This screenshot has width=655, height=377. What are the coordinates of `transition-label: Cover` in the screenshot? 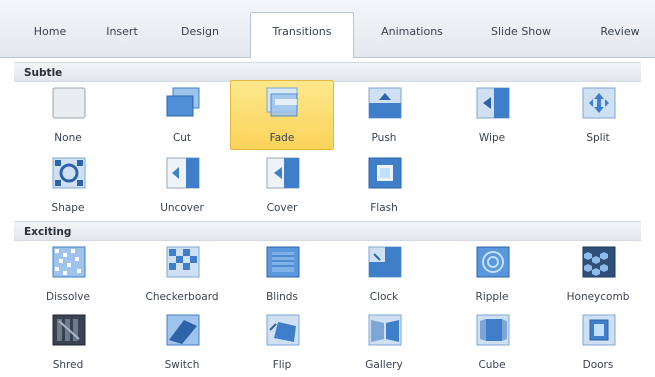 It's located at (282, 208).